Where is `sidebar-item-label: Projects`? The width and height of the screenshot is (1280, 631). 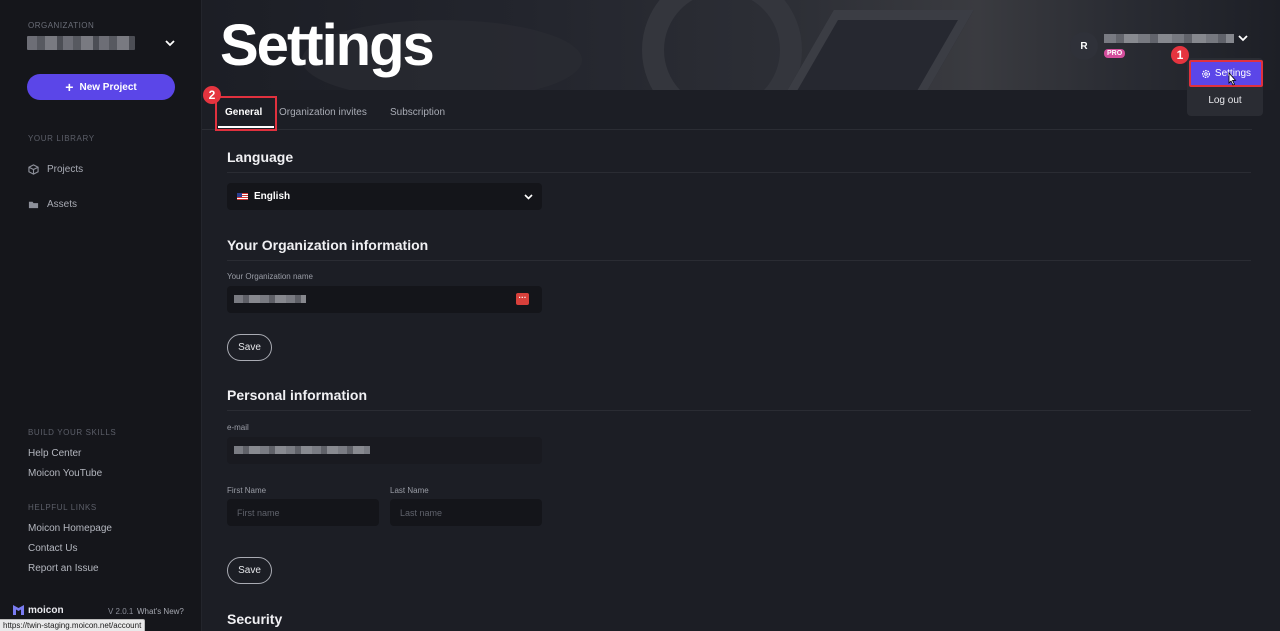 sidebar-item-label: Projects is located at coordinates (65, 169).